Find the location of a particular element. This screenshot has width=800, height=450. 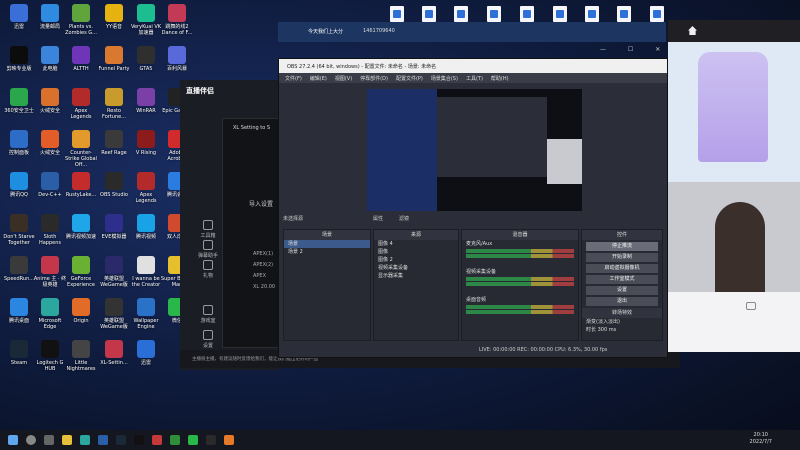

douyu-icon is located at coordinates (229, 440).